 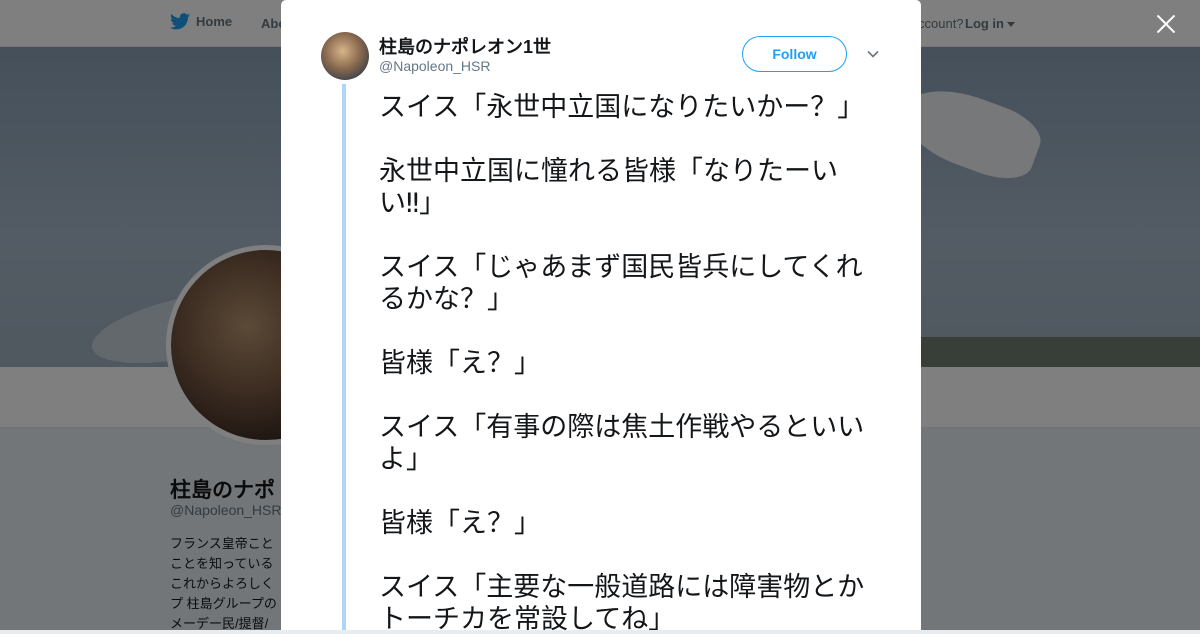 I want to click on author-name: 柱島のナポレオン1世, so click(x=465, y=46).